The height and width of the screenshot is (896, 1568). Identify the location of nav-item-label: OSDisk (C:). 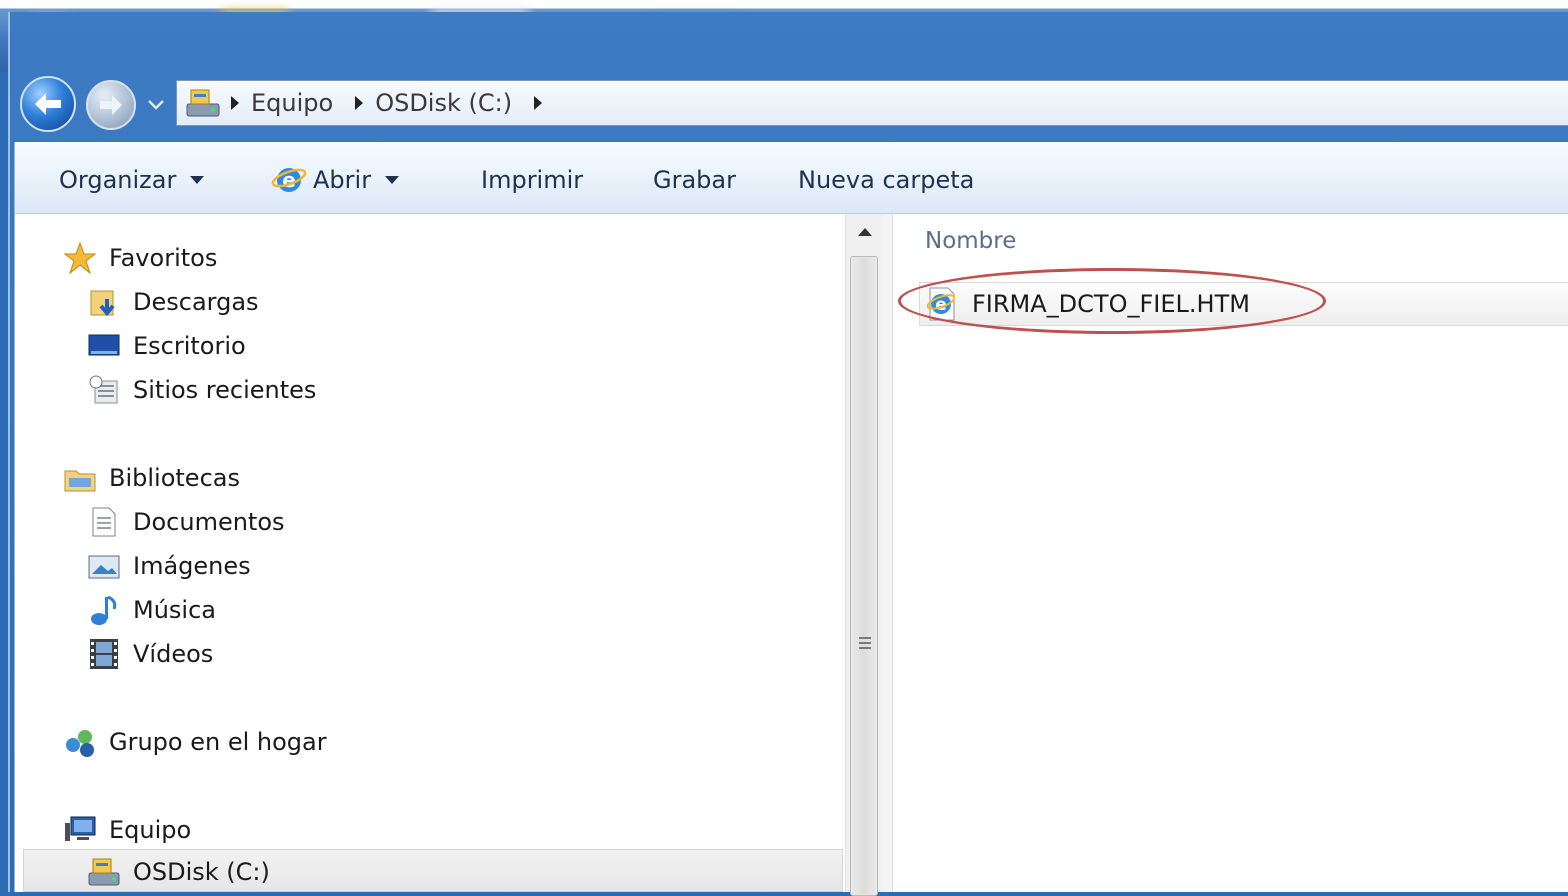
(201, 872).